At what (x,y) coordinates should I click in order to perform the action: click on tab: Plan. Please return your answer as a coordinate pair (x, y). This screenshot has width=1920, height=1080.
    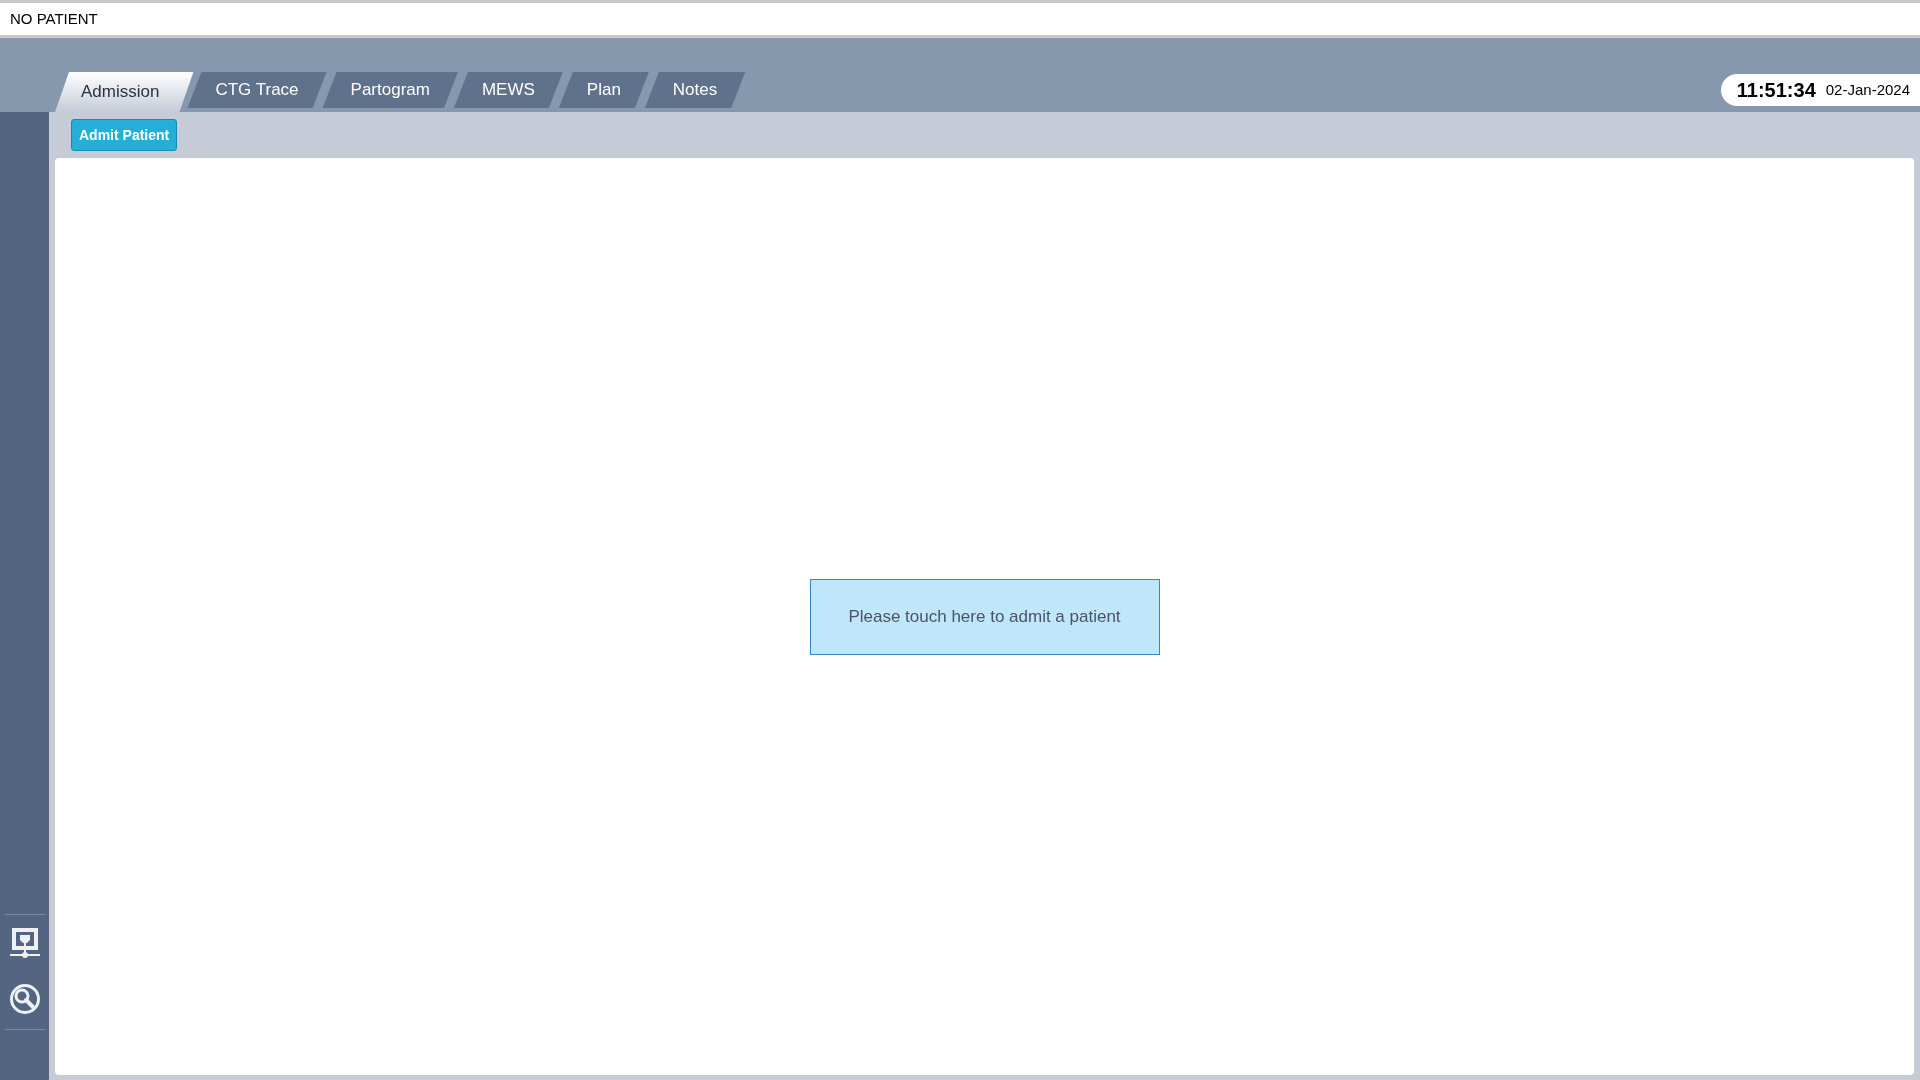
    Looking at the image, I should click on (603, 90).